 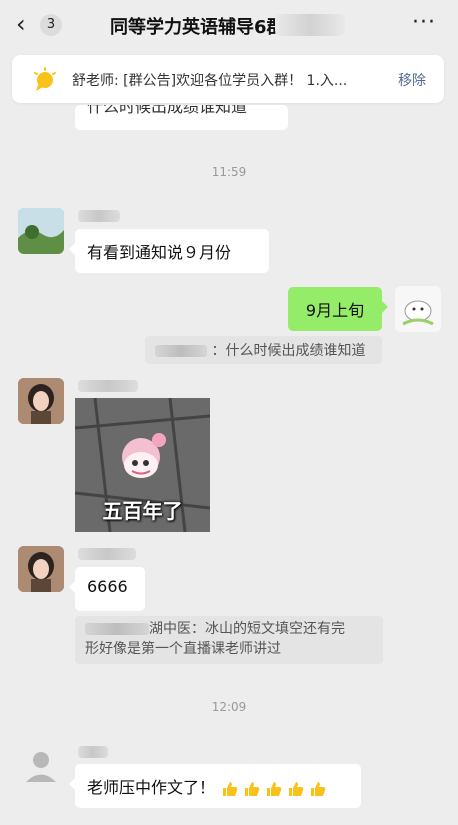 What do you see at coordinates (229, 640) in the screenshot?
I see `quoted-message: 湖中医：冰山的短文填空还有完 形好像是第一个直播课老师讲过` at bounding box center [229, 640].